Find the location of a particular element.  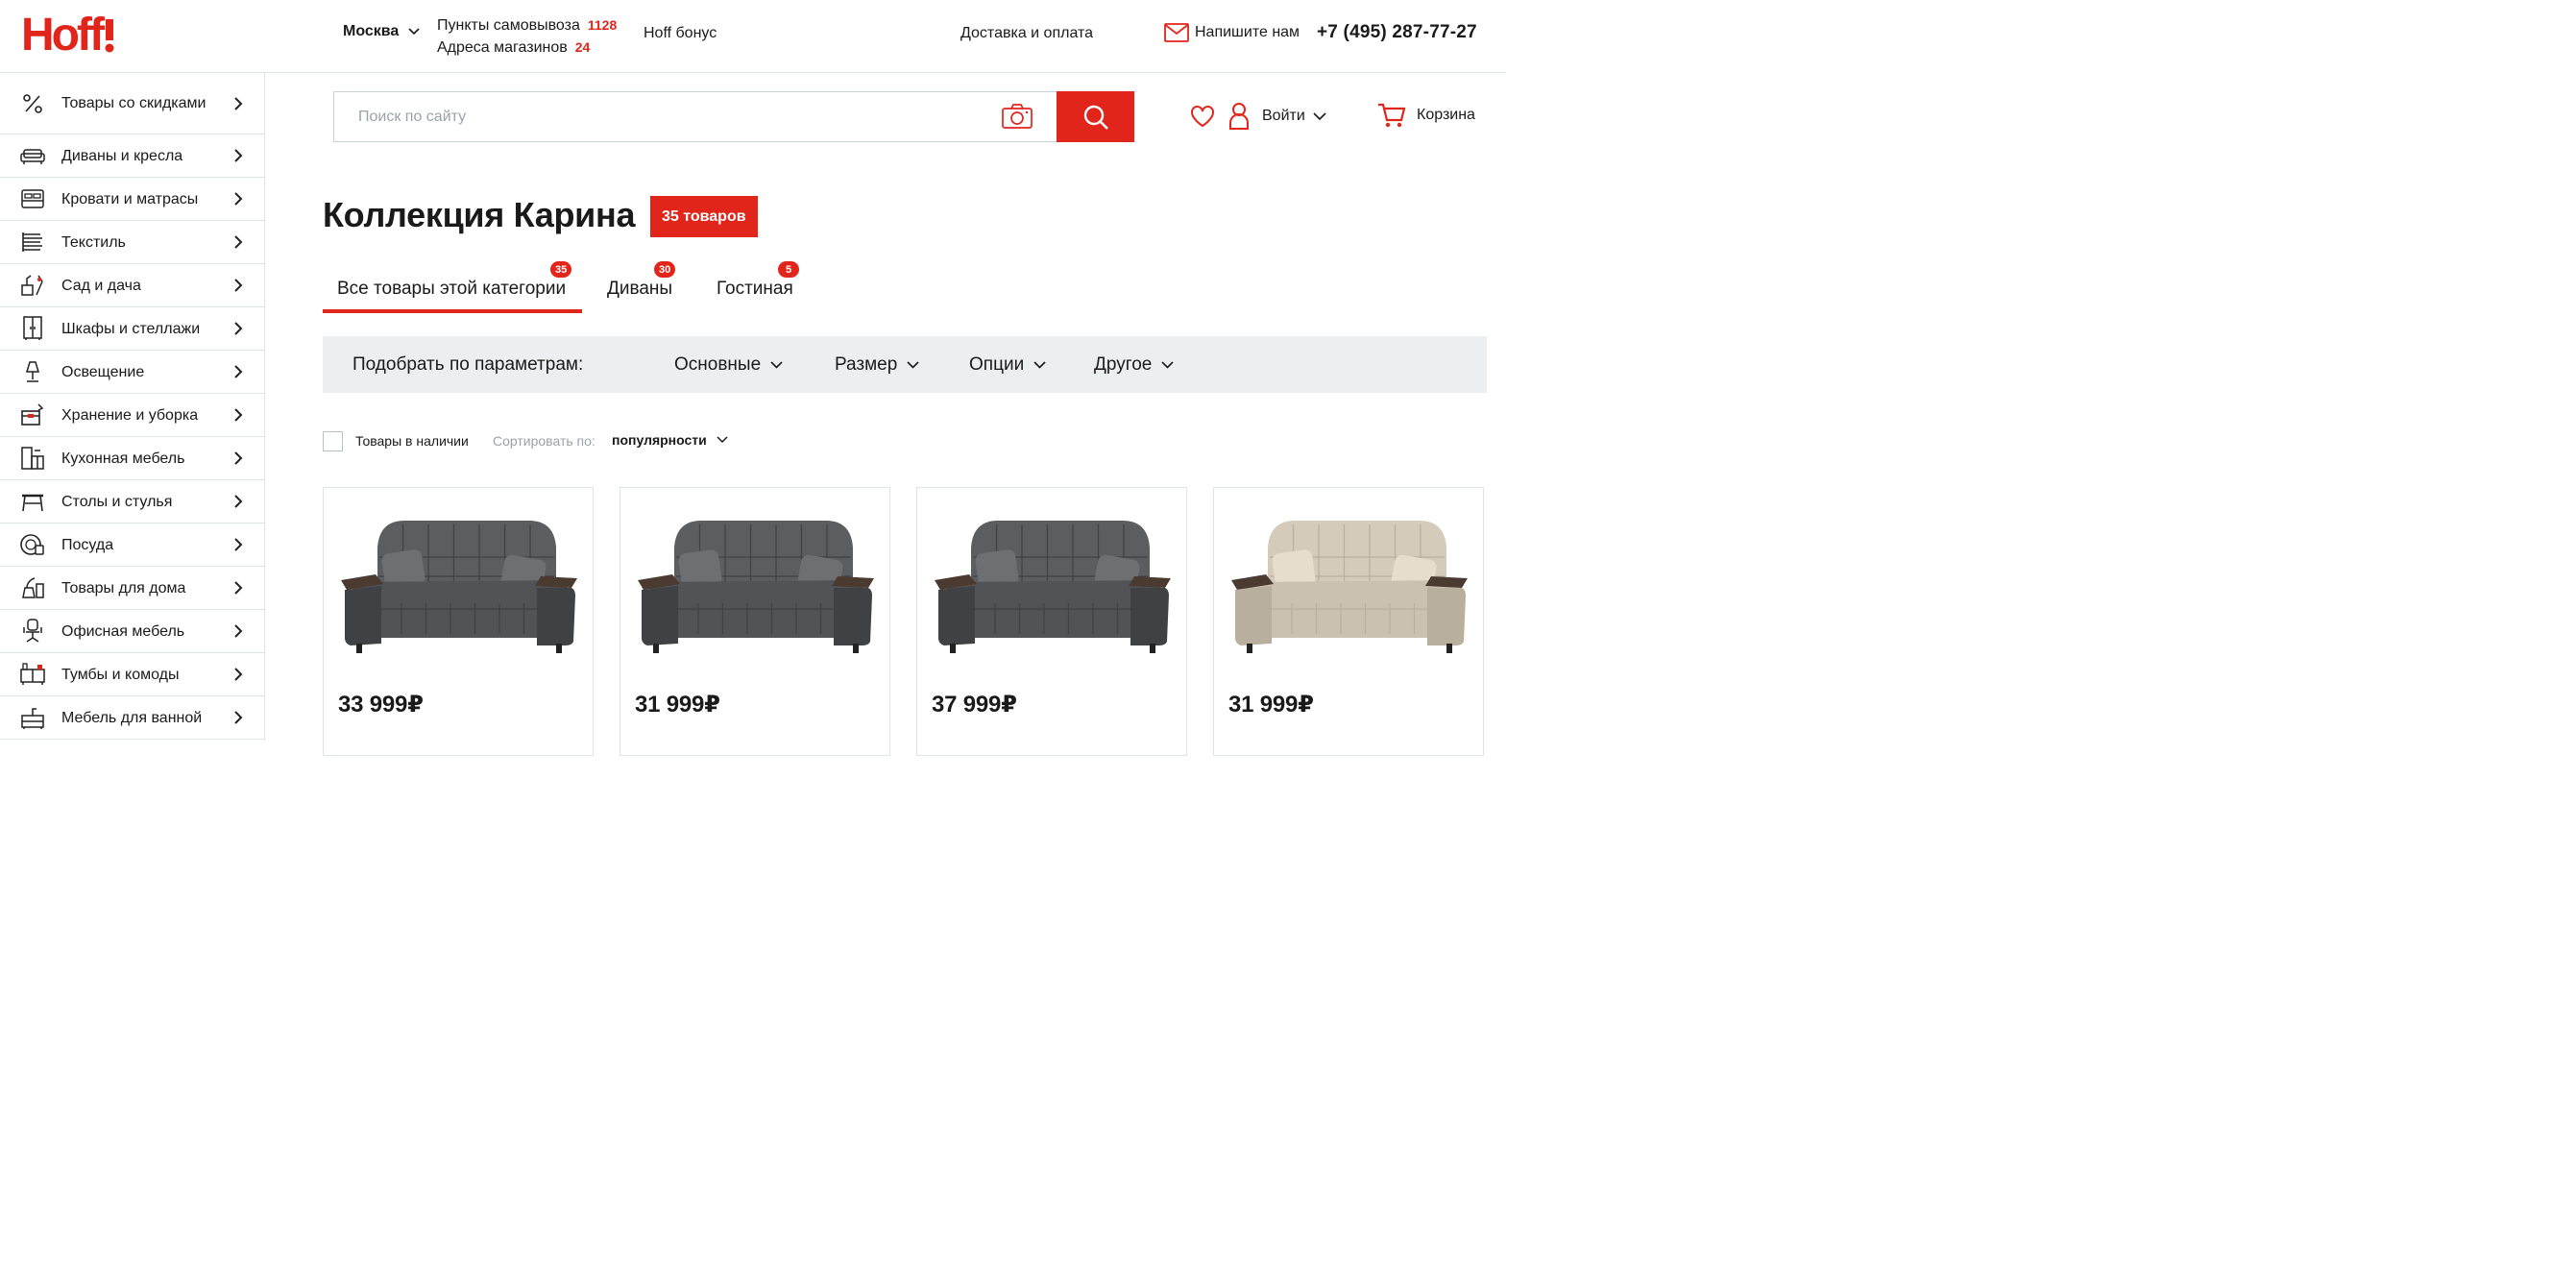

product-price: 37 999₽ is located at coordinates (974, 705).